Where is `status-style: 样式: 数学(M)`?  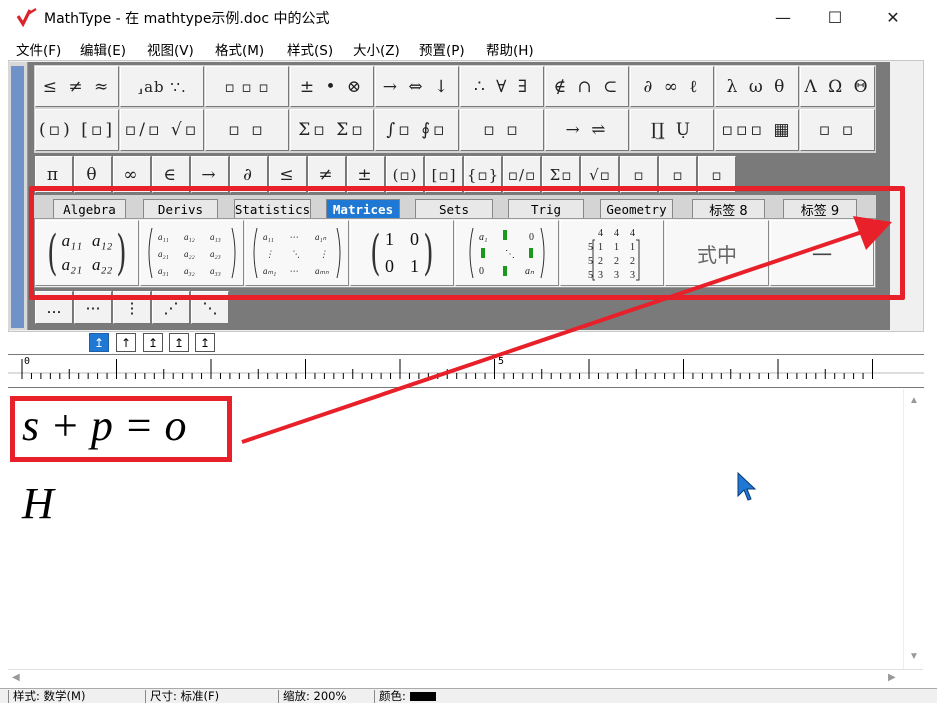
status-style: 样式: 数学(M) is located at coordinates (74, 696).